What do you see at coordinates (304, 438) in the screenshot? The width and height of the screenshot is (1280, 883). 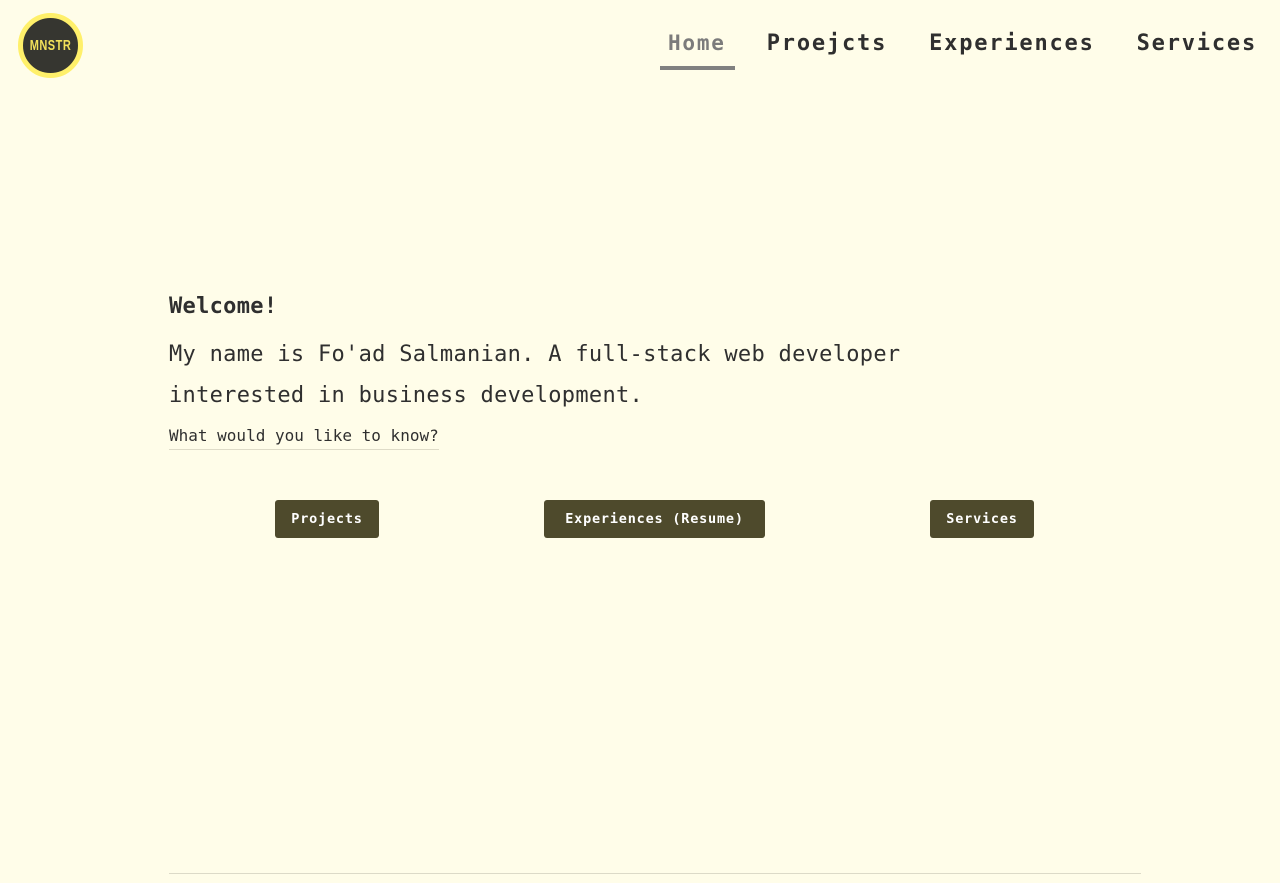 I see `question-text: What would you like to know?` at bounding box center [304, 438].